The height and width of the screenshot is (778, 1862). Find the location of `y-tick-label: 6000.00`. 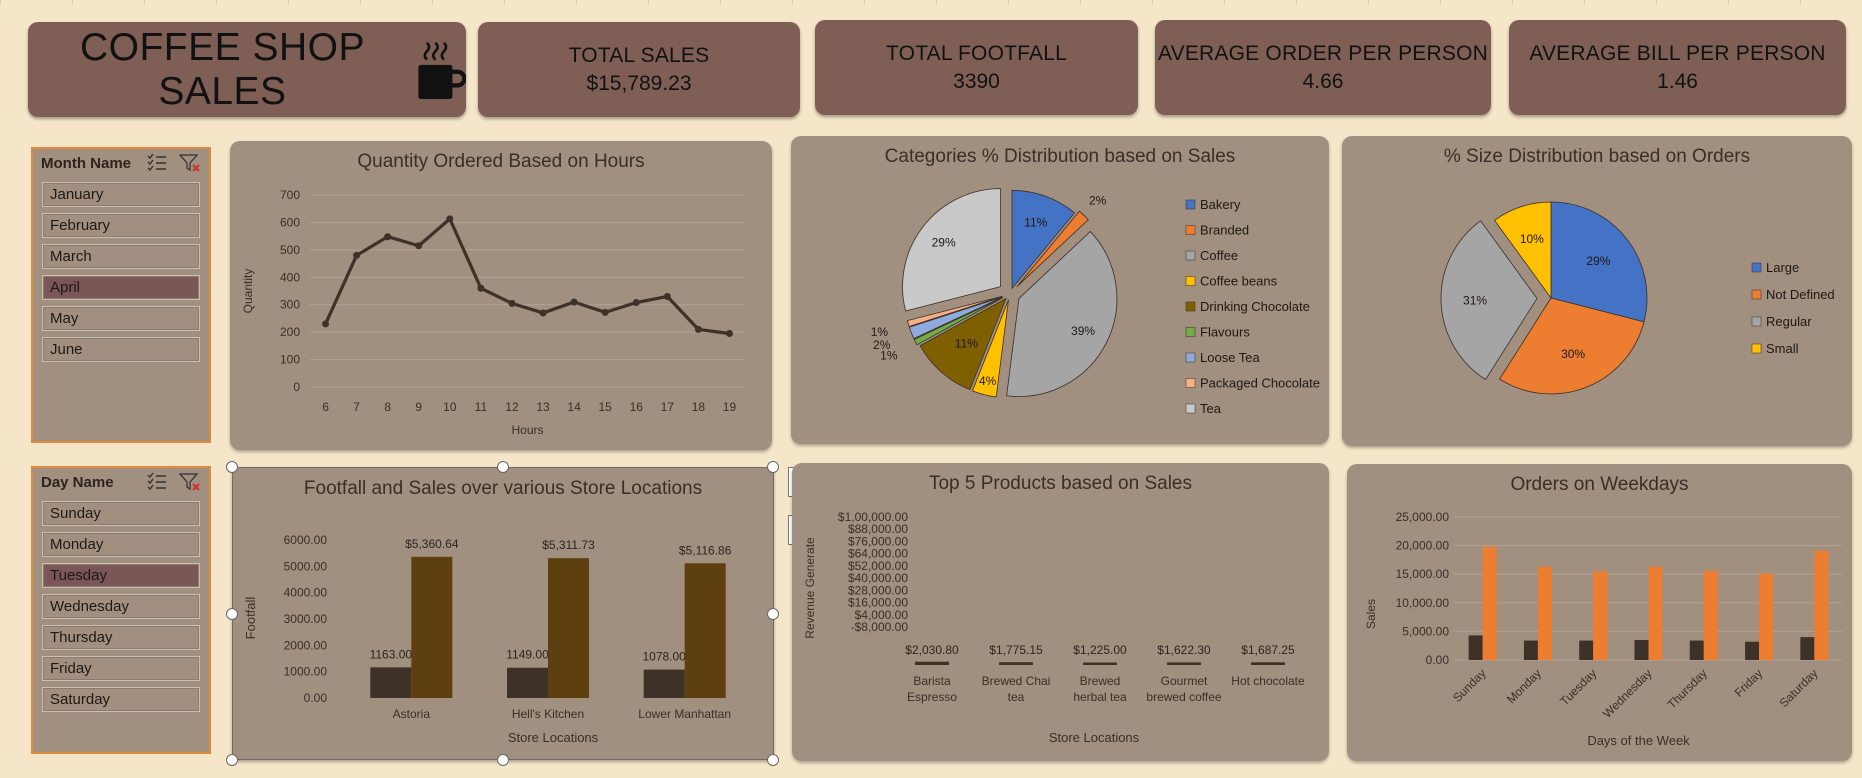

y-tick-label: 6000.00 is located at coordinates (306, 540).